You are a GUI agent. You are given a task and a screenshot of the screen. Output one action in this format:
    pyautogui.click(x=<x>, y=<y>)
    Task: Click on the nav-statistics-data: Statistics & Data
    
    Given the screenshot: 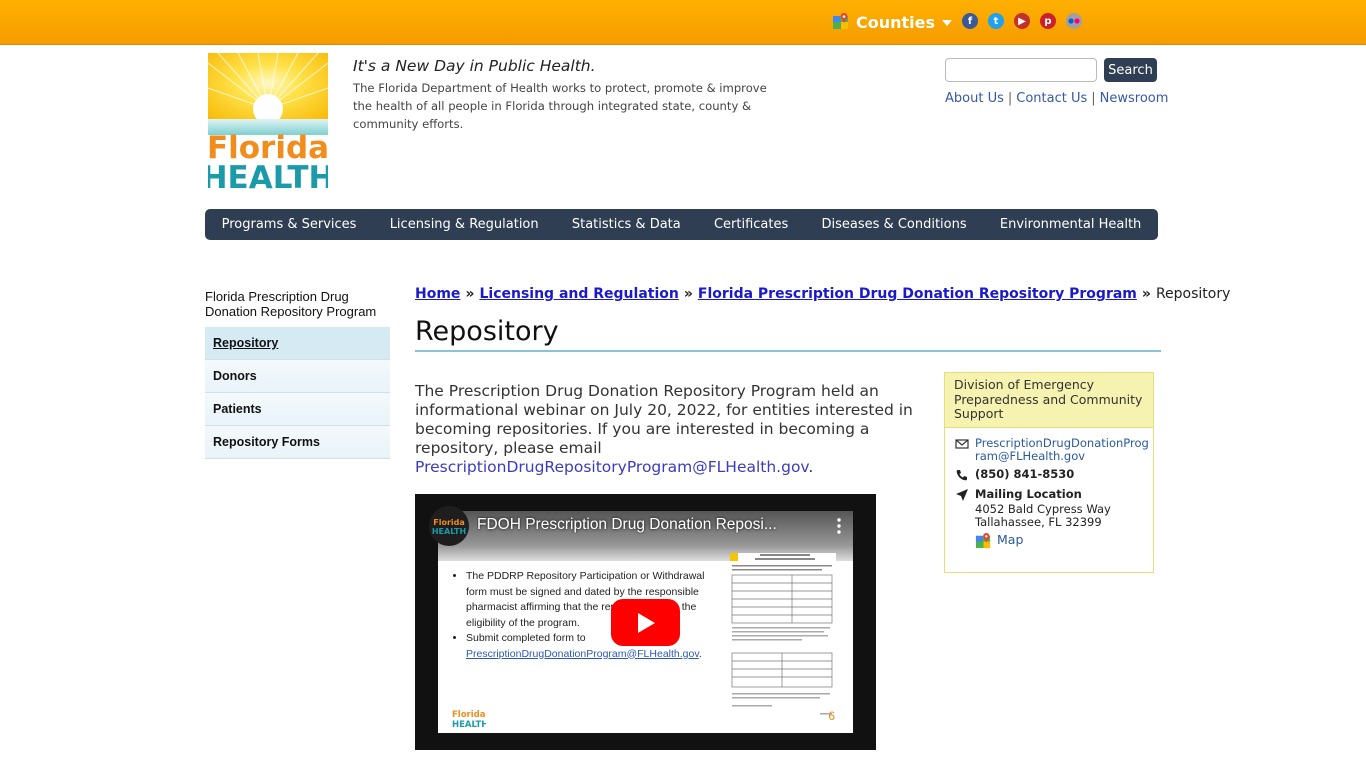 What is the action you would take?
    pyautogui.click(x=626, y=224)
    